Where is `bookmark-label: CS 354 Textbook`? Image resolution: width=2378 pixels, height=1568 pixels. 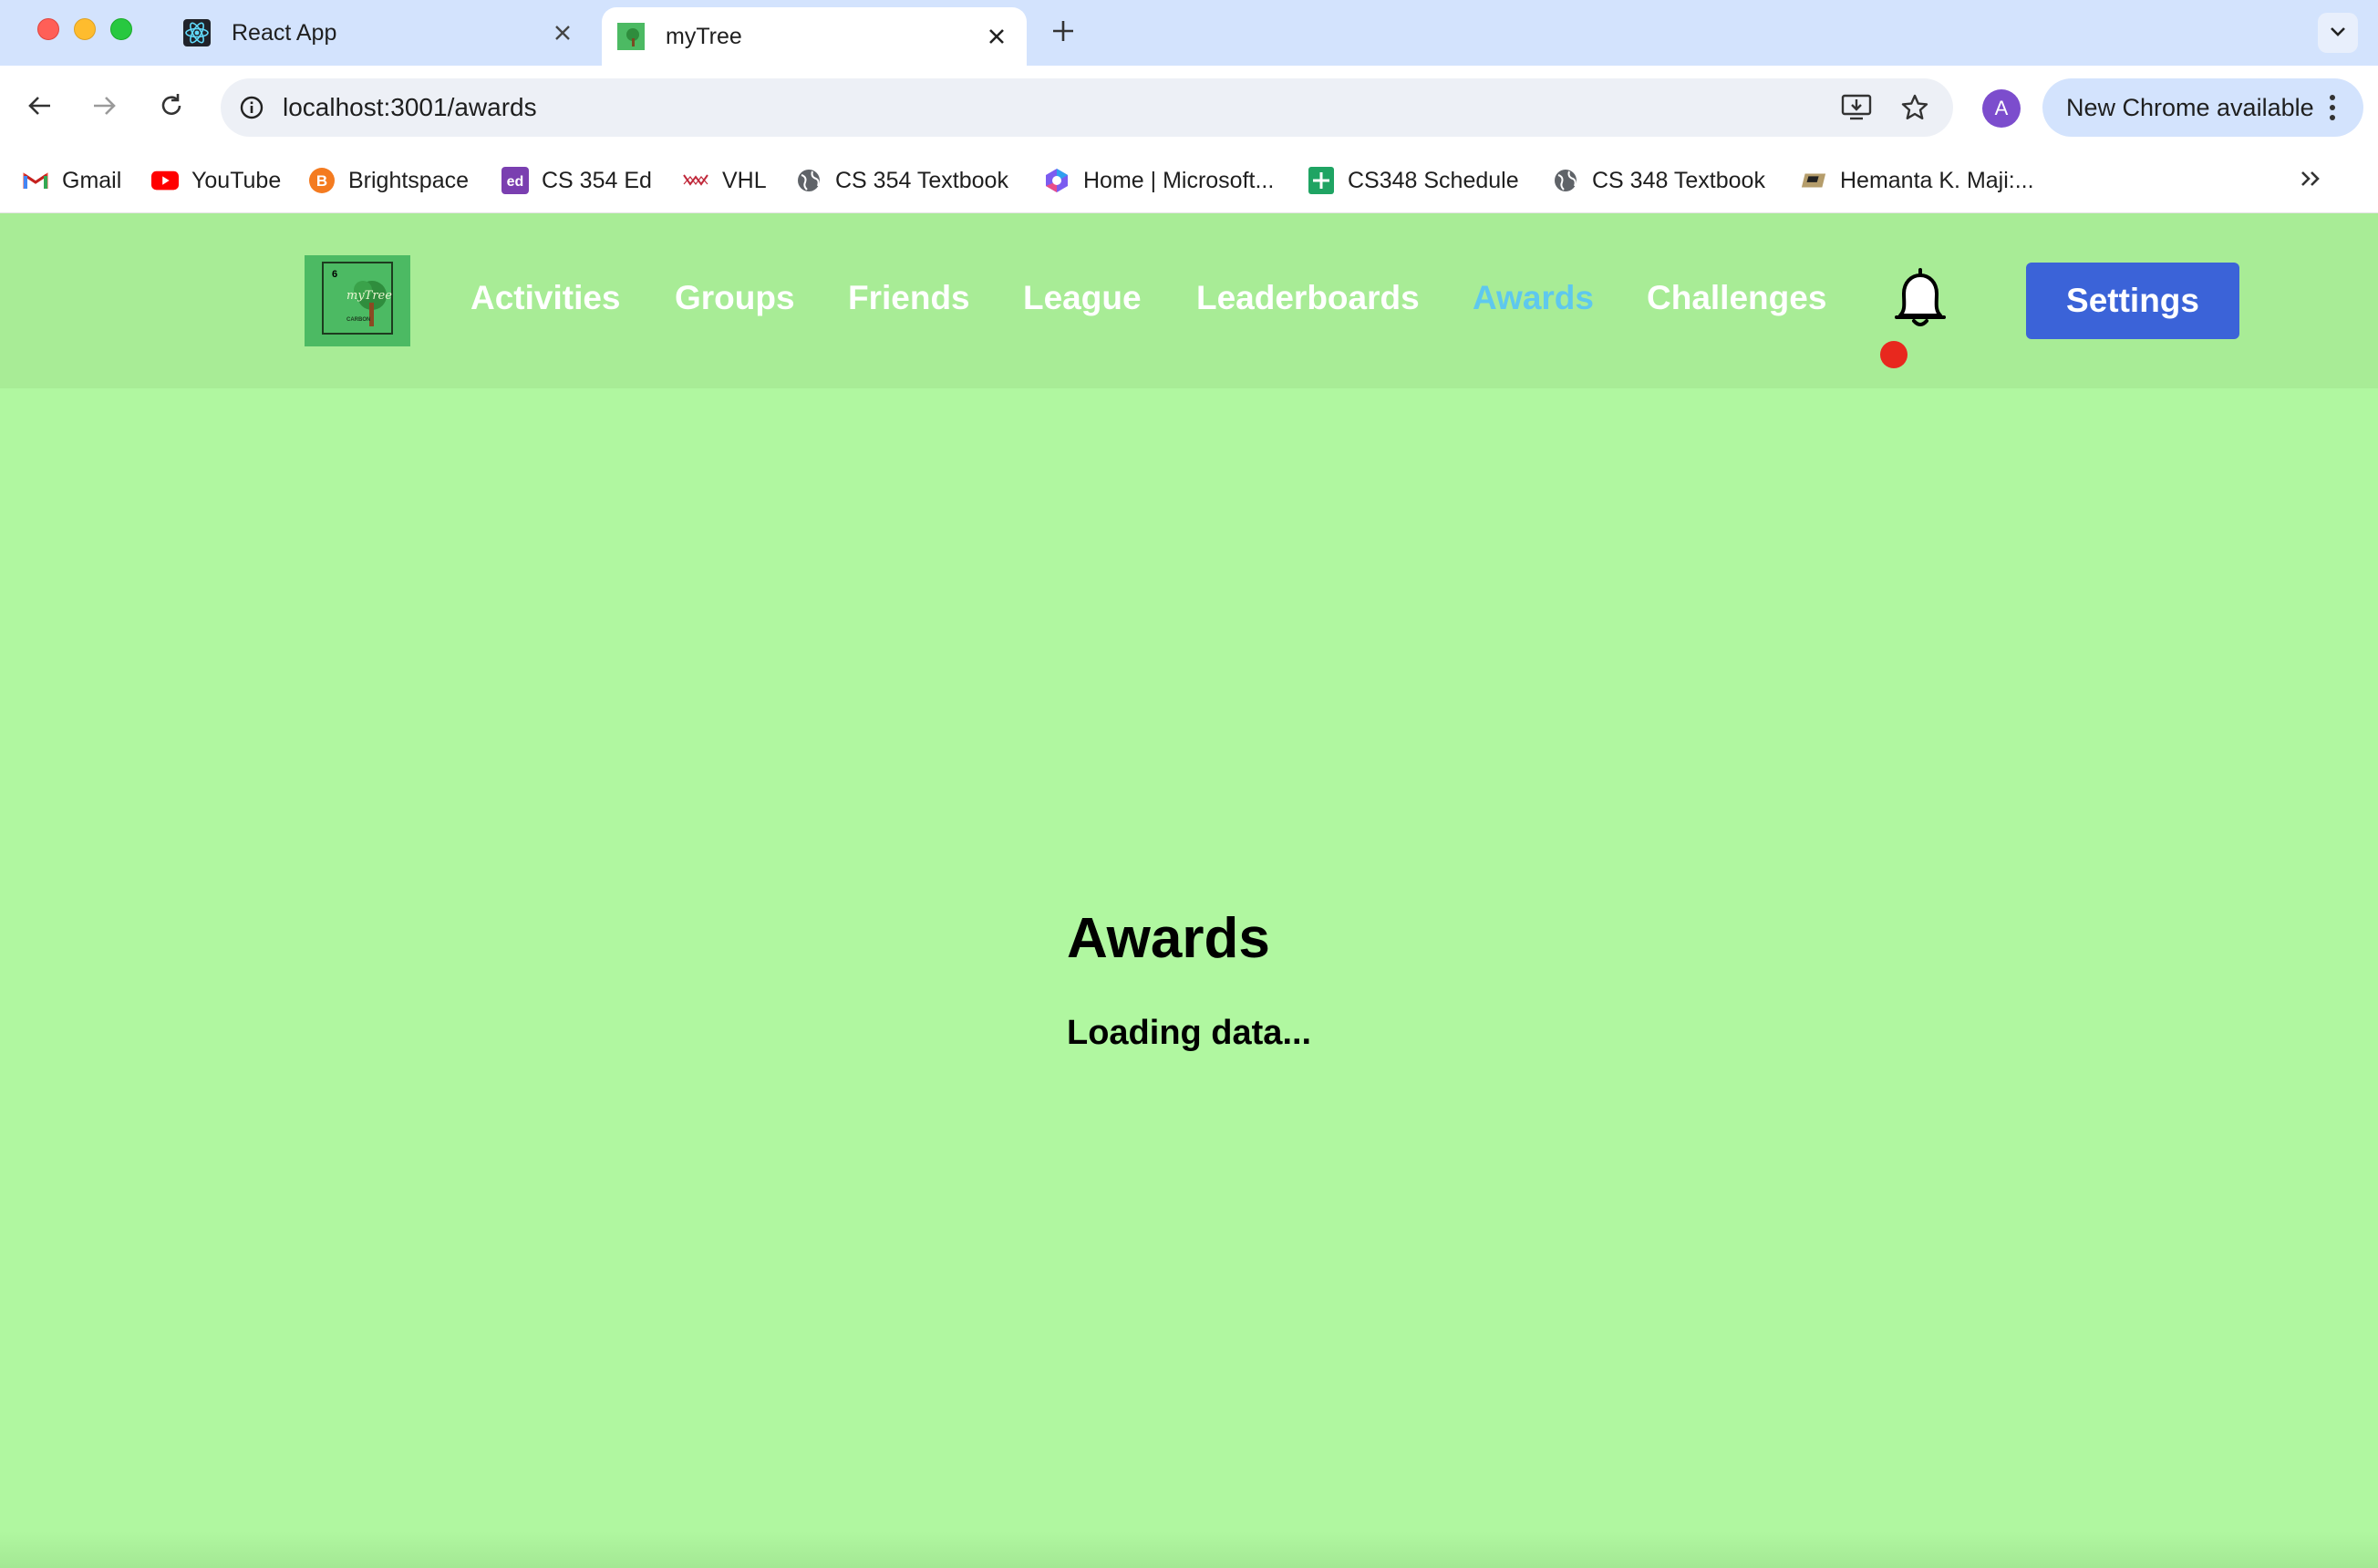
bookmark-label: CS 354 Textbook is located at coordinates (922, 180).